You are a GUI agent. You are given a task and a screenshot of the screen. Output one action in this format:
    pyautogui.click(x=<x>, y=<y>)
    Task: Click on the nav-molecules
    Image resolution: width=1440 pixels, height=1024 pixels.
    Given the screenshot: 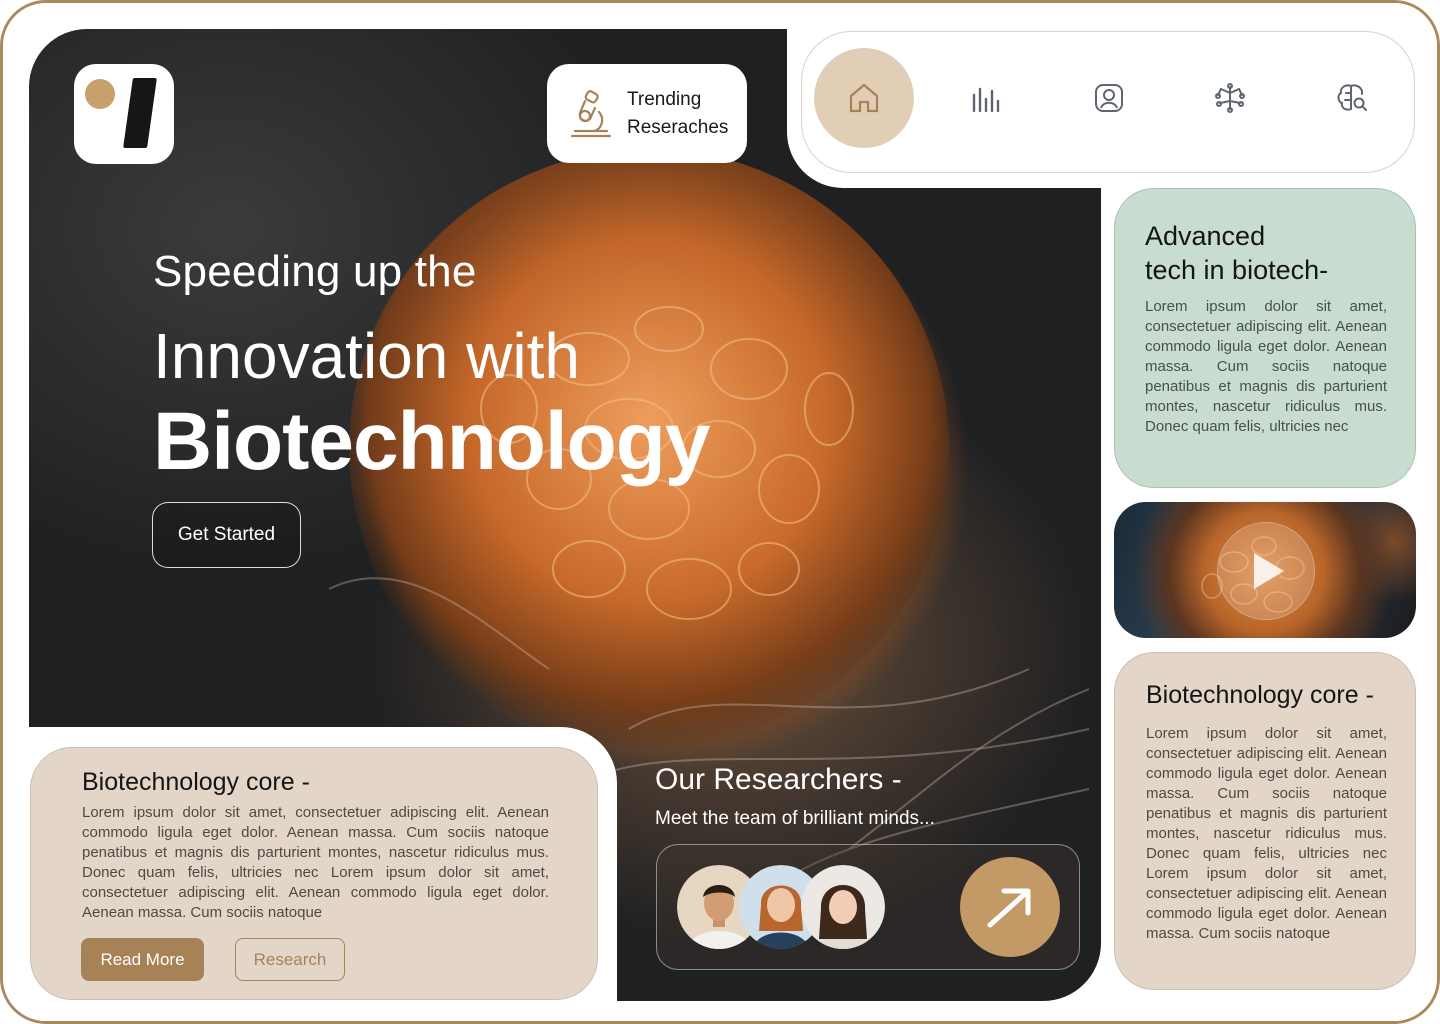 What is the action you would take?
    pyautogui.click(x=1230, y=98)
    